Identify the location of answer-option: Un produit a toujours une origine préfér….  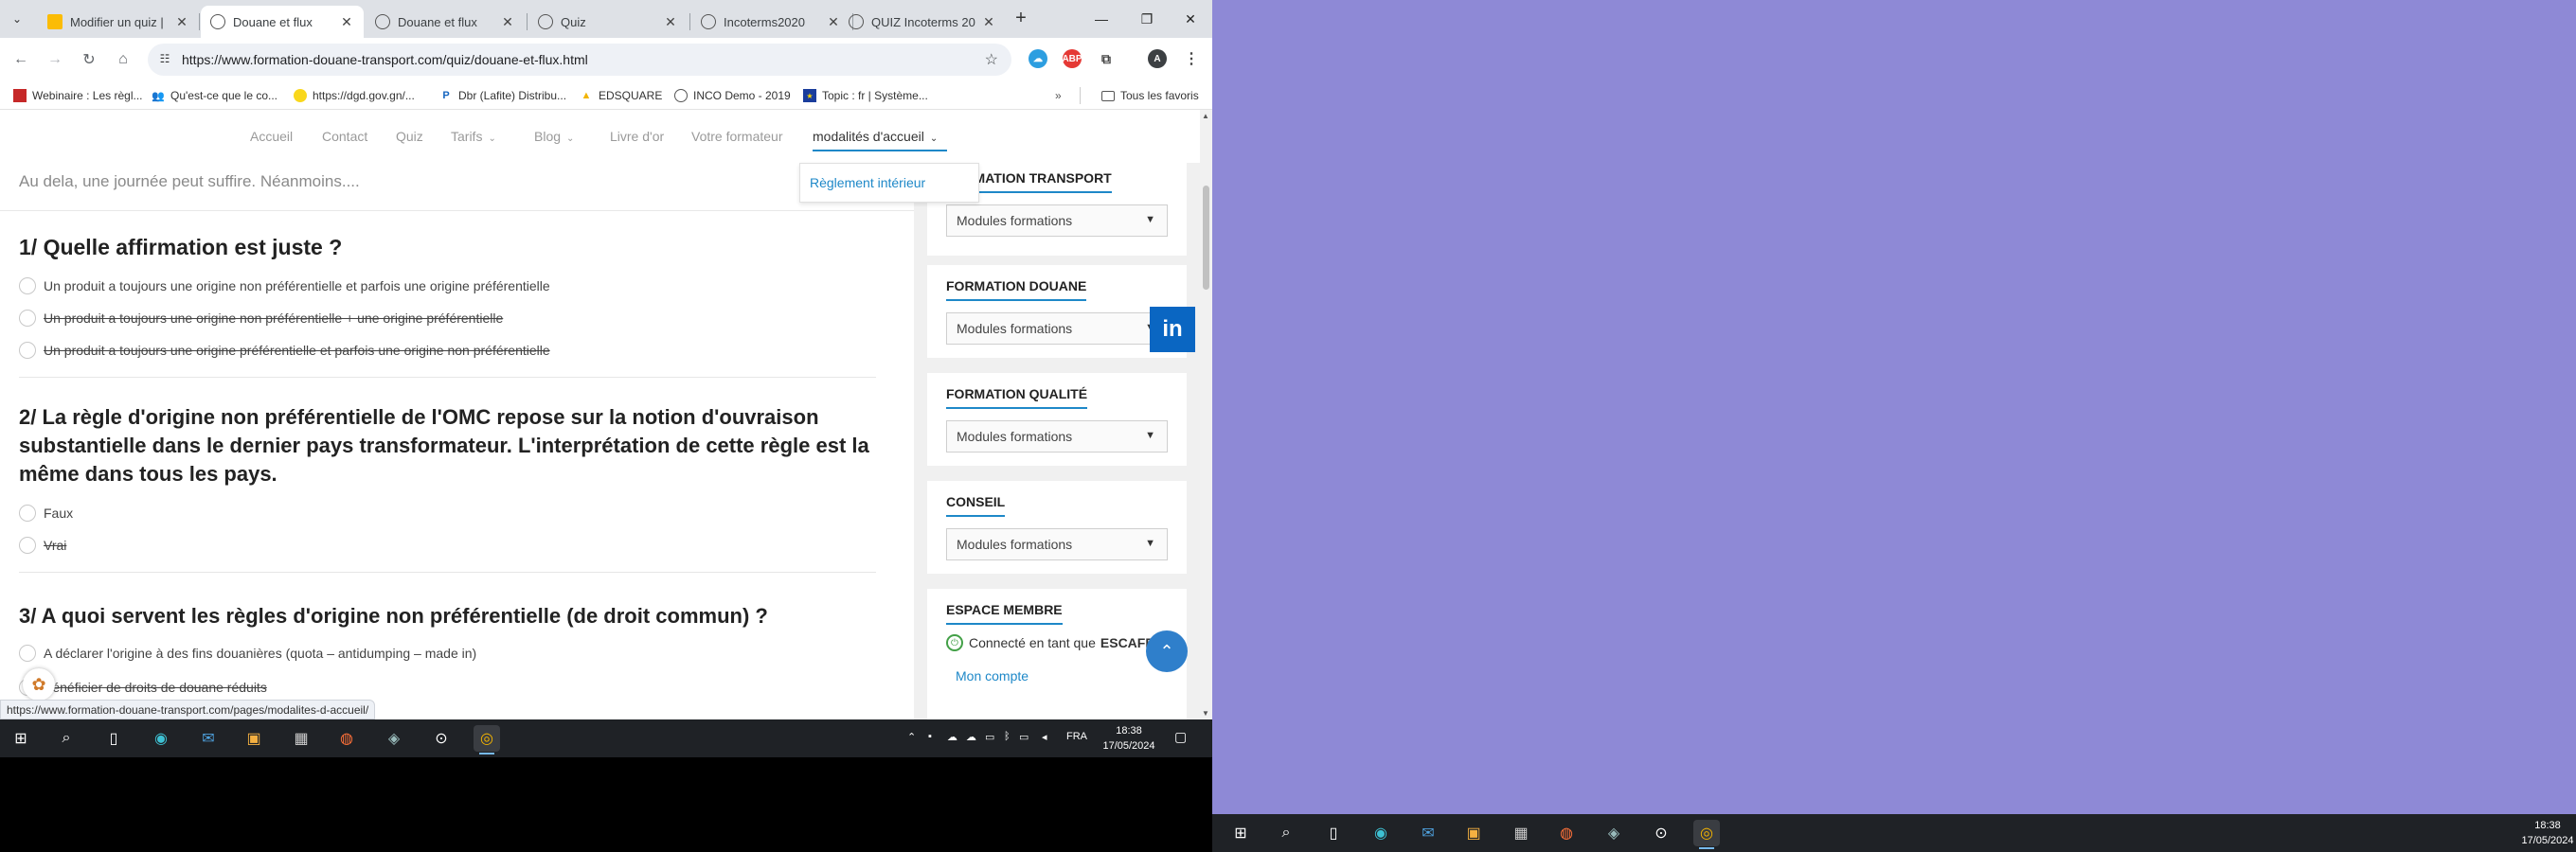
(284, 350).